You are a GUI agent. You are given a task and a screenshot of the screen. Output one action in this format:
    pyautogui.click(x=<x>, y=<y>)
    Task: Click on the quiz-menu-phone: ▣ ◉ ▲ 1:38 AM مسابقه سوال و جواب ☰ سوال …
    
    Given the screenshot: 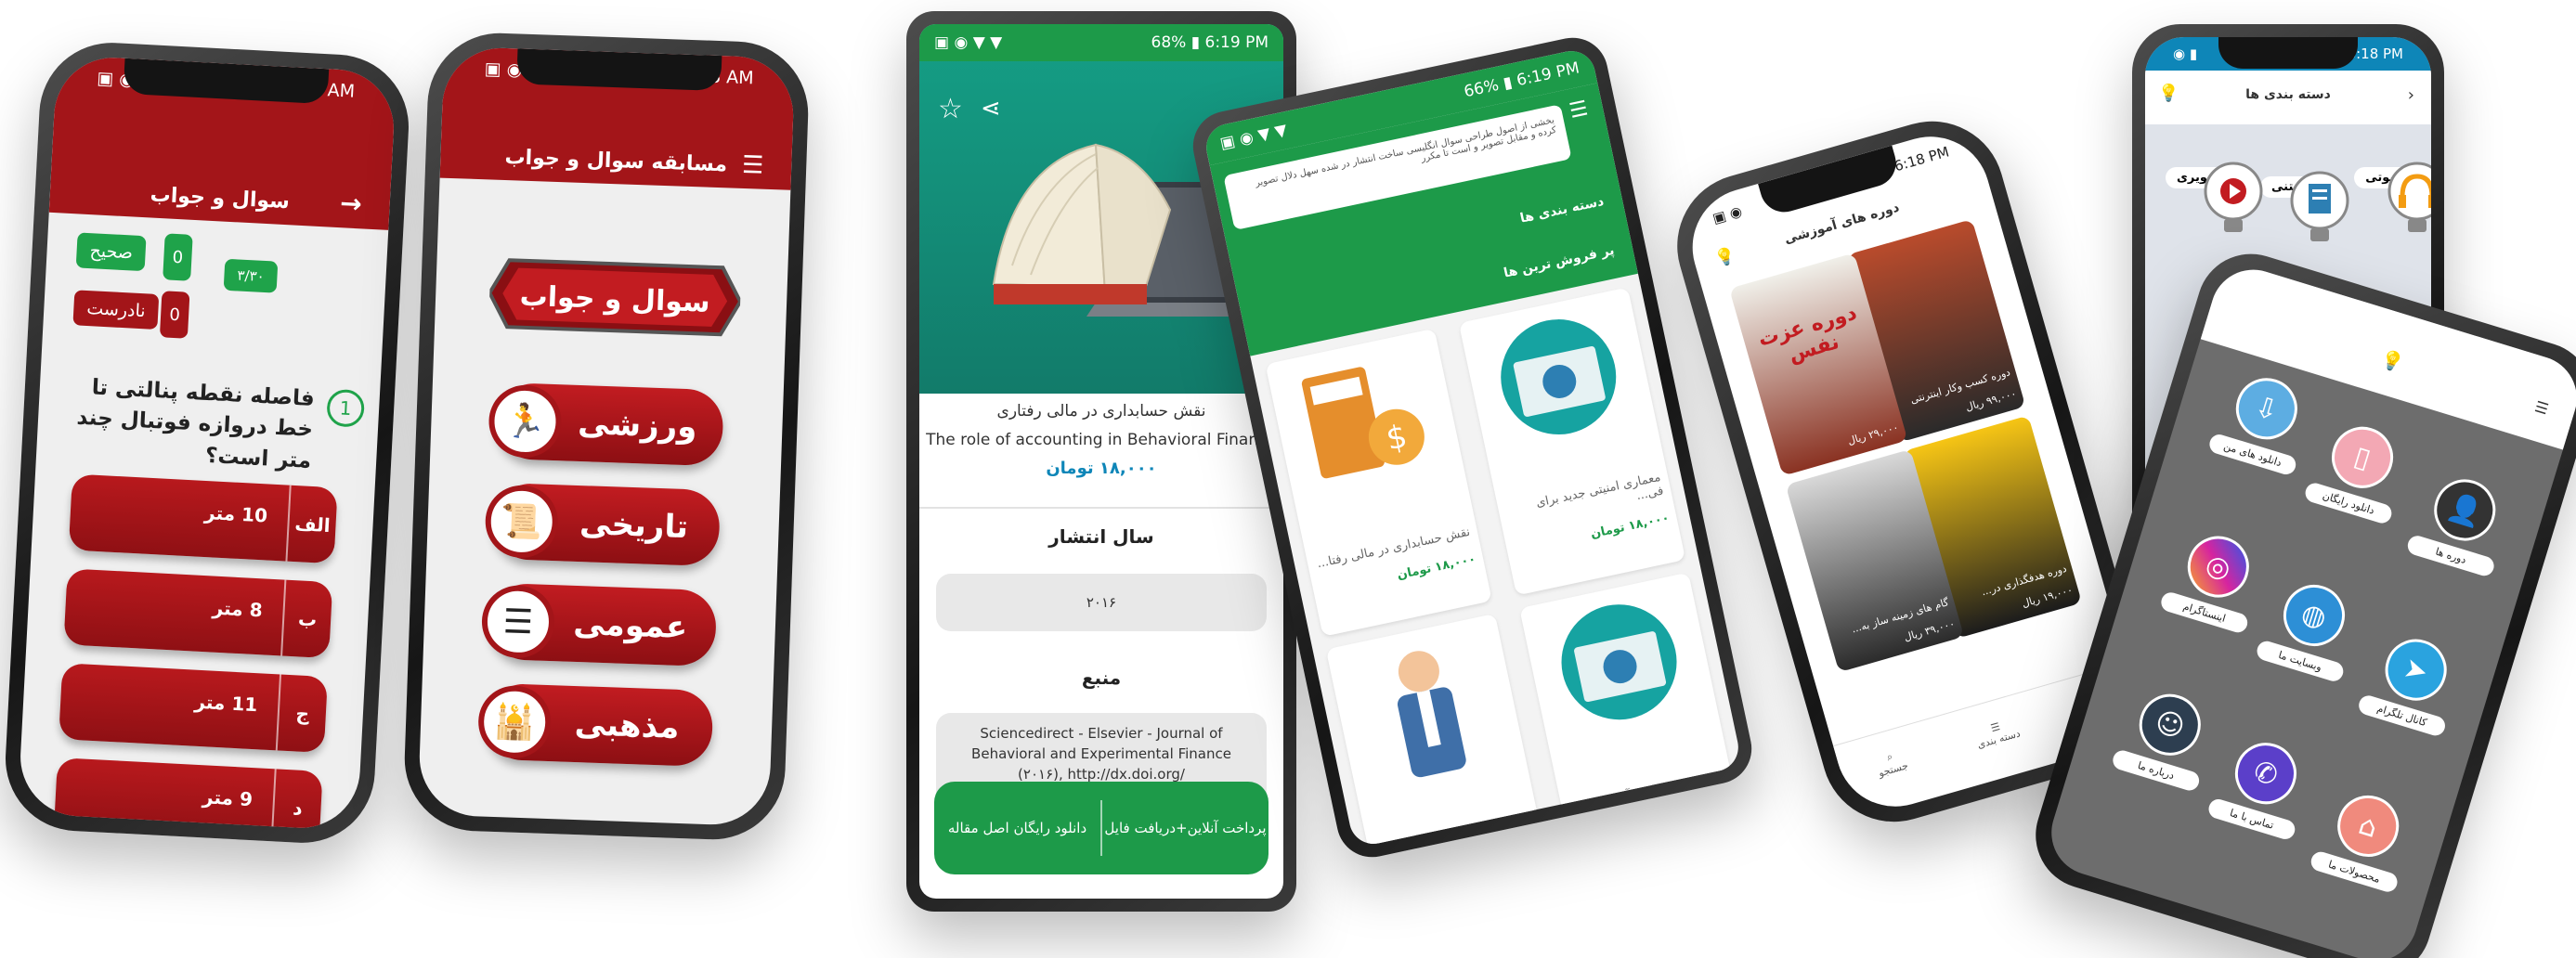 What is the action you would take?
    pyautogui.click(x=606, y=436)
    